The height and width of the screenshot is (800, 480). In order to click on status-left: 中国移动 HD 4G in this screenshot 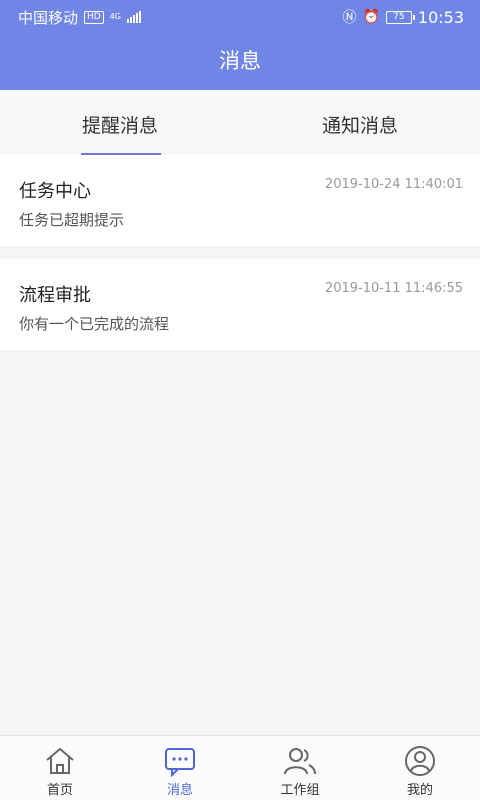, I will do `click(80, 17)`.